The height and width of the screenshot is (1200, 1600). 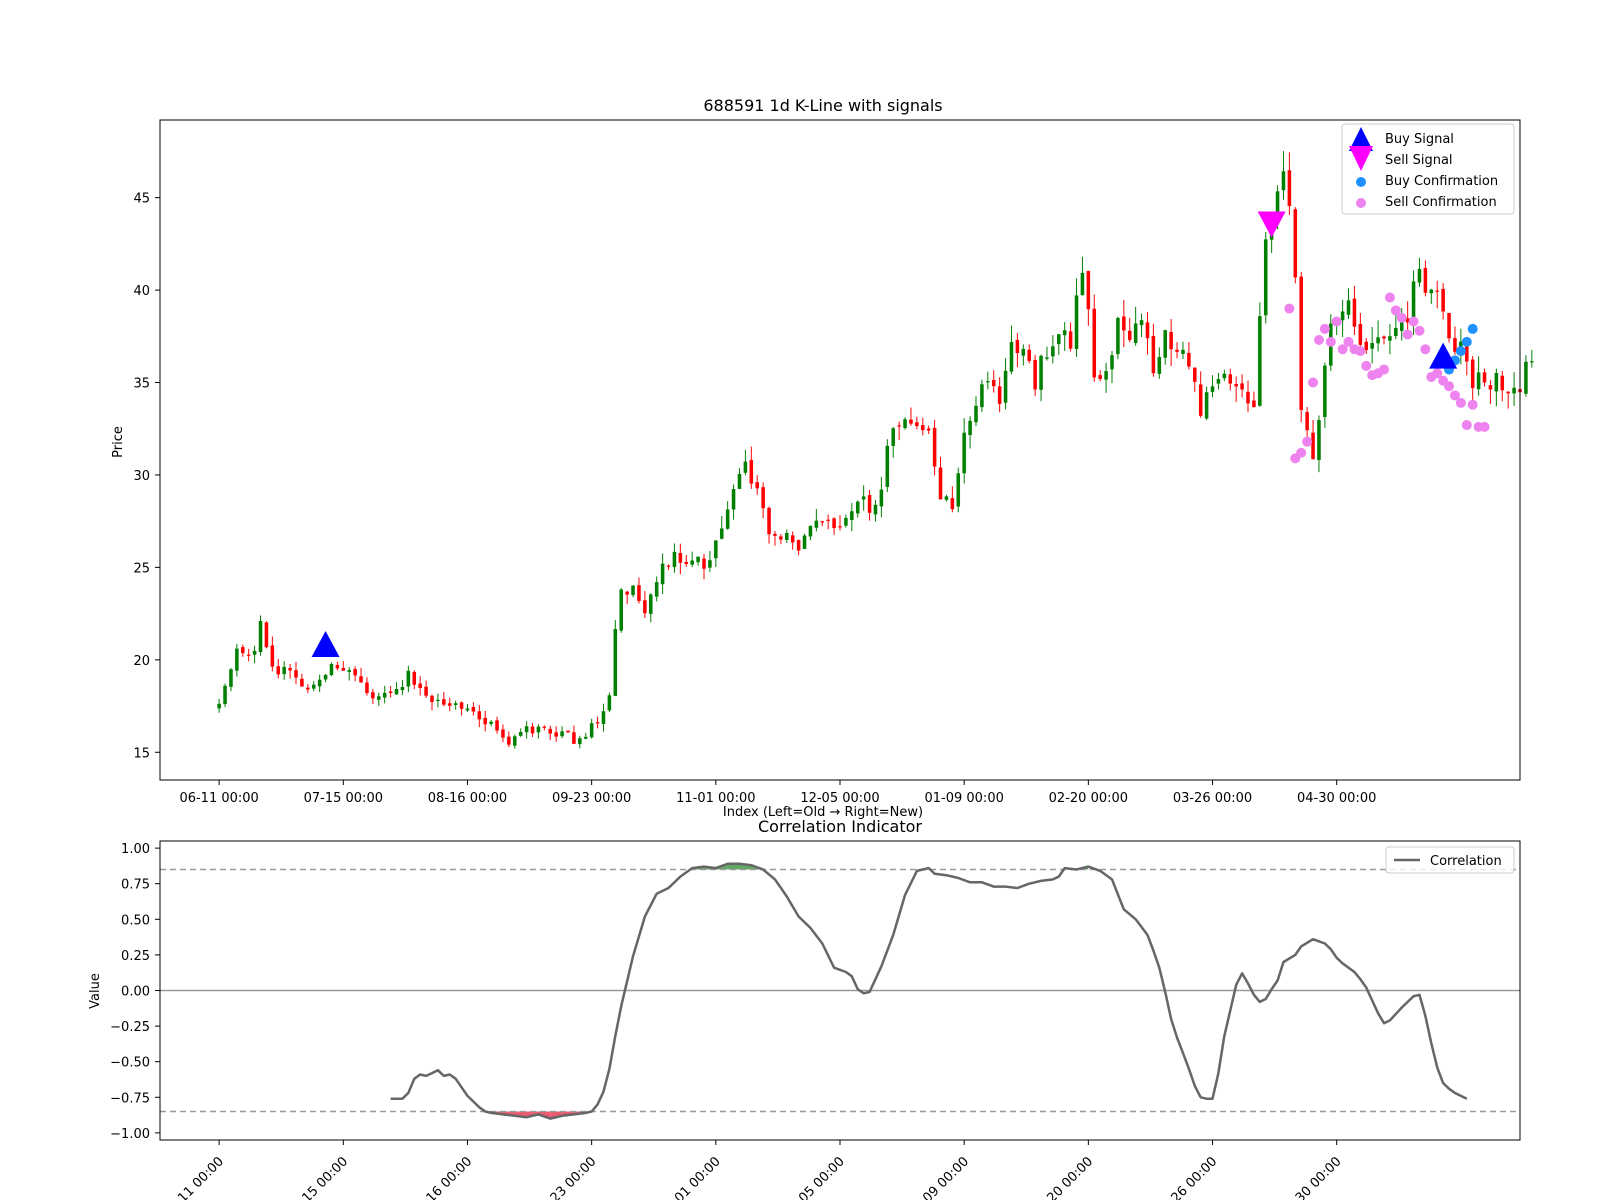 I want to click on y-axis-label: Price, so click(x=118, y=442).